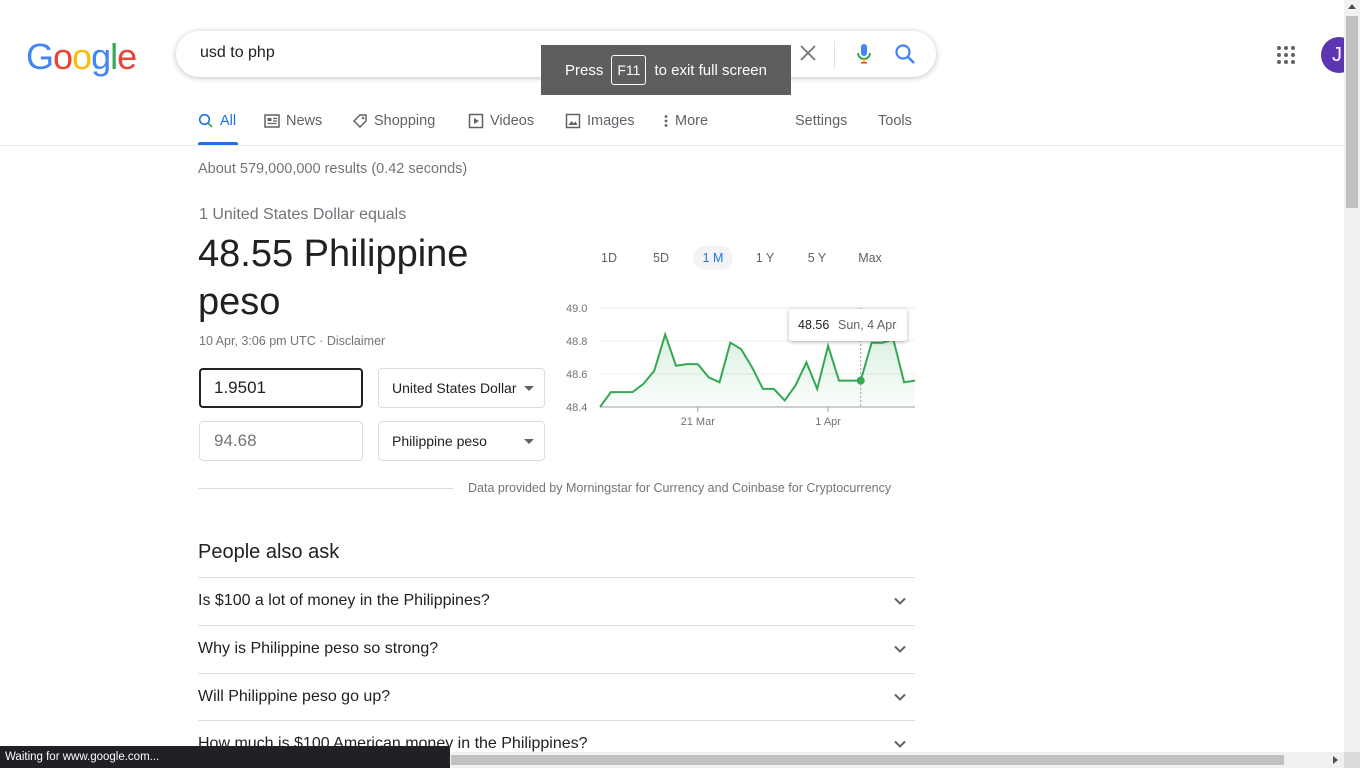 The height and width of the screenshot is (768, 1360). What do you see at coordinates (576, 375) in the screenshot?
I see `y-tick-label: 48.6` at bounding box center [576, 375].